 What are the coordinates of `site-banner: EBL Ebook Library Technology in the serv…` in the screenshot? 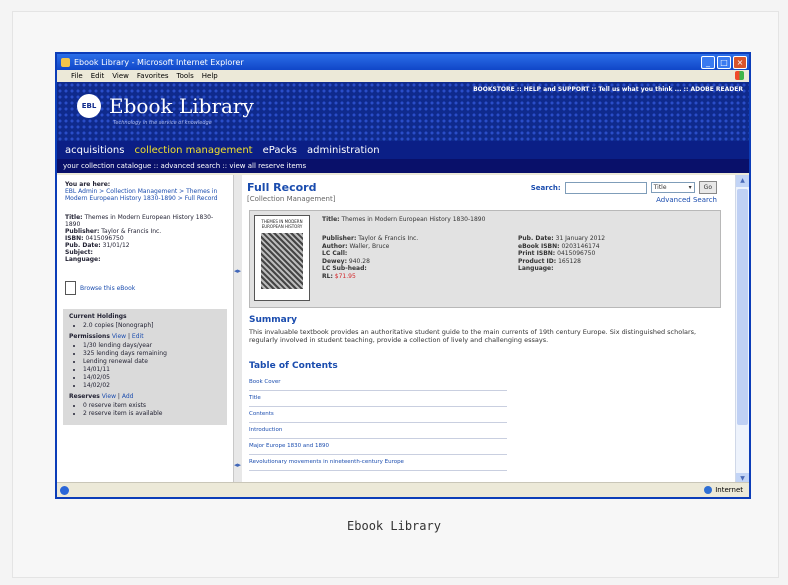 It's located at (403, 111).